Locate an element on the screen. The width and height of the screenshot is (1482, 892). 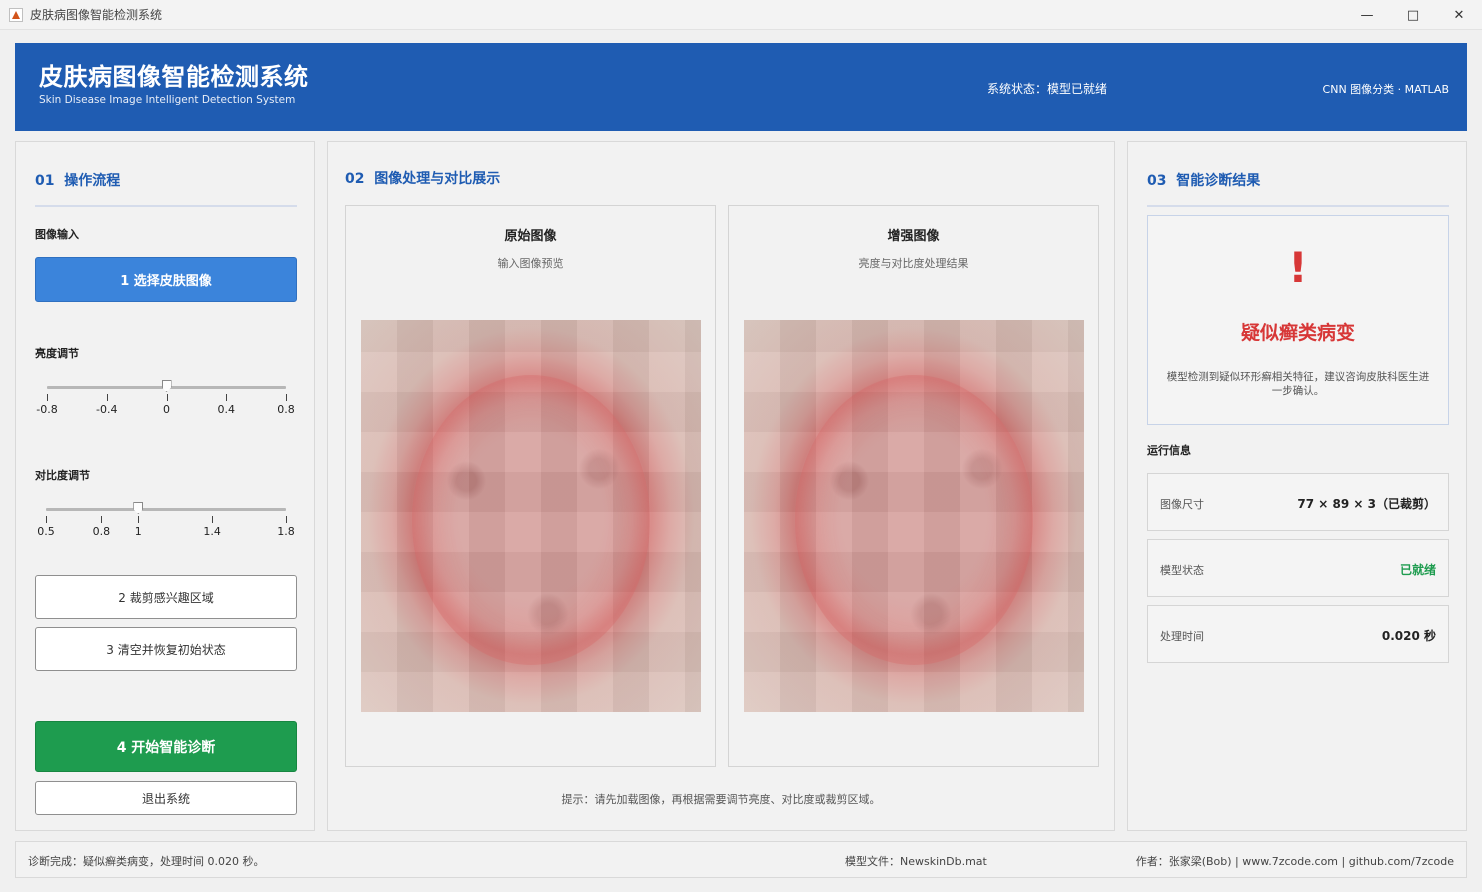
select-image-button: 1 选择皮肤图像 is located at coordinates (166, 279).